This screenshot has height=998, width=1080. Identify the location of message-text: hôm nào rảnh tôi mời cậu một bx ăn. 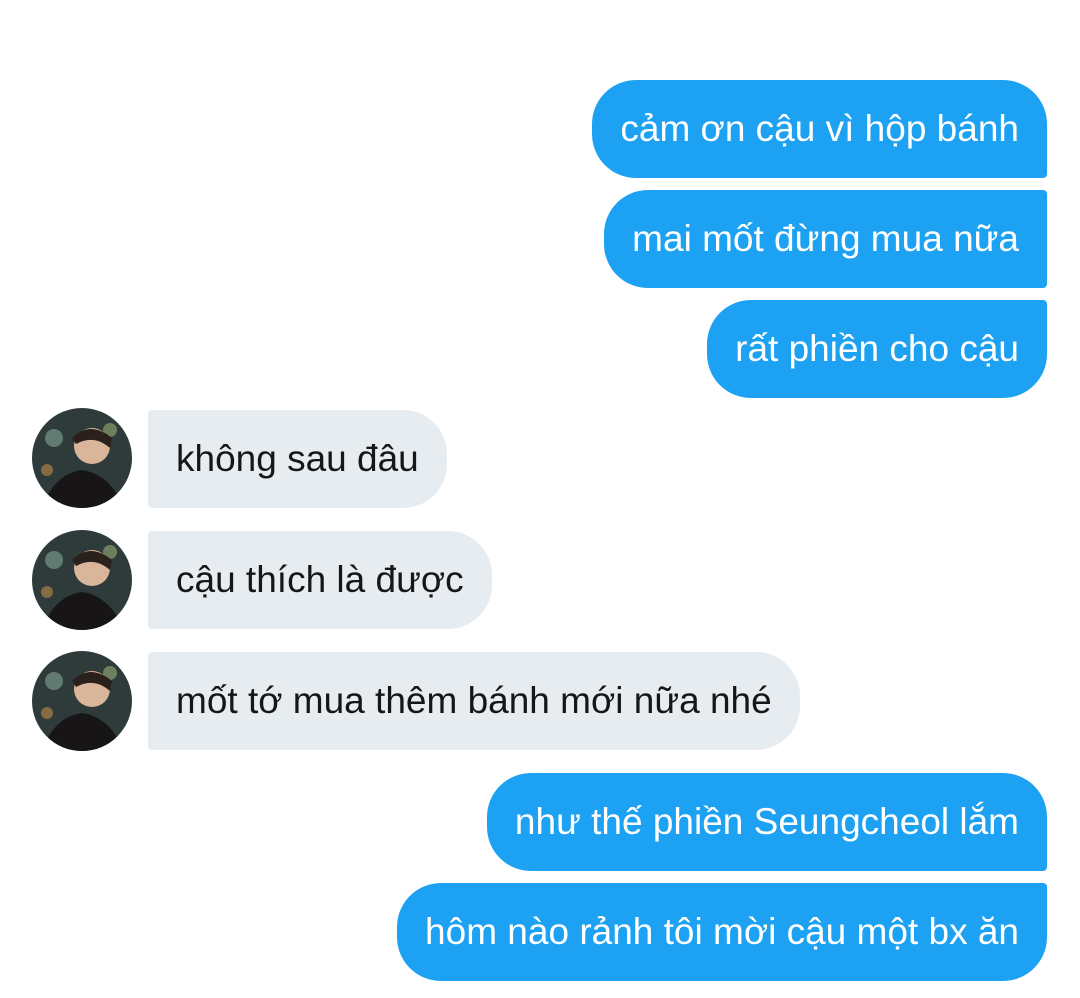
(722, 931).